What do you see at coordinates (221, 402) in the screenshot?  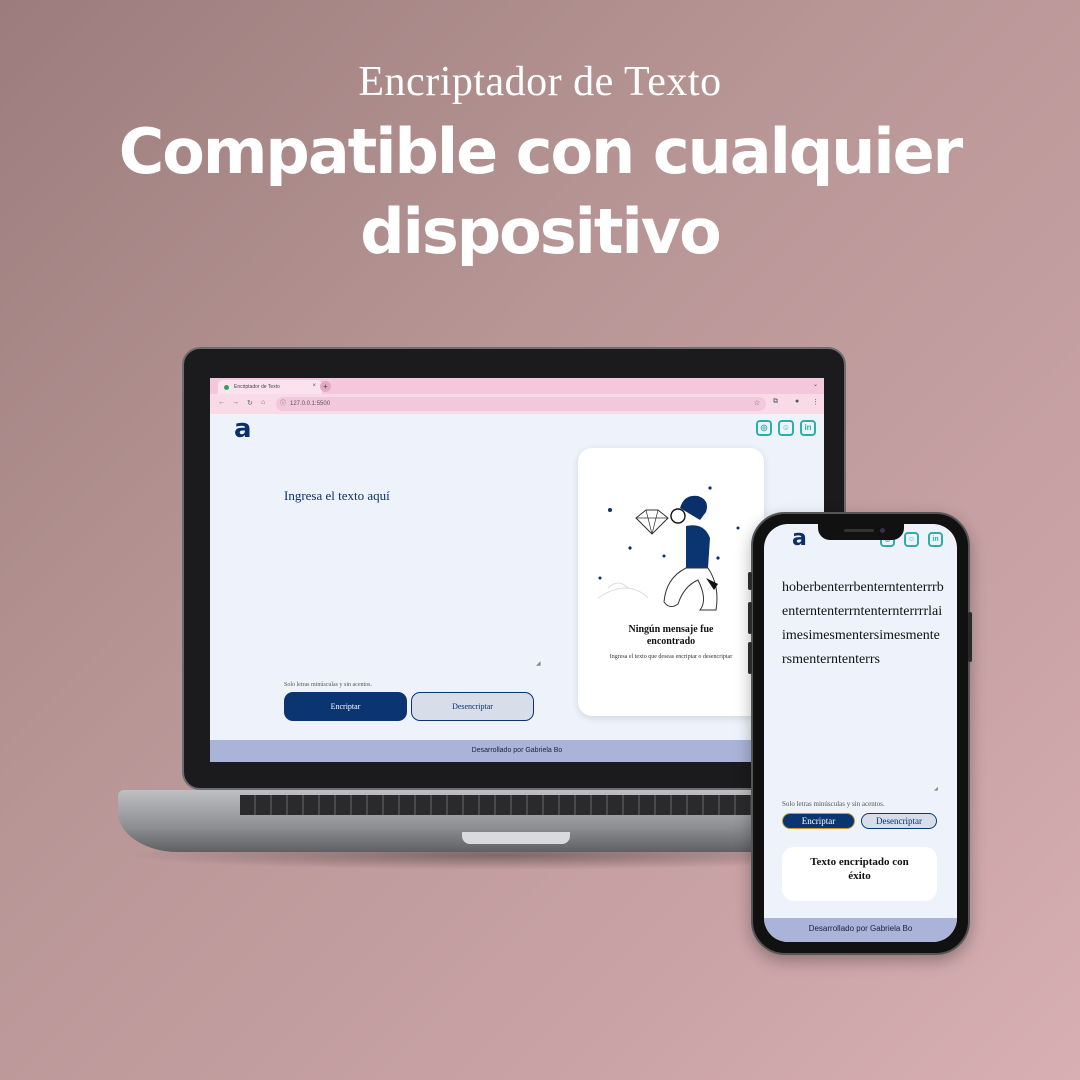 I see `back-icon: ←` at bounding box center [221, 402].